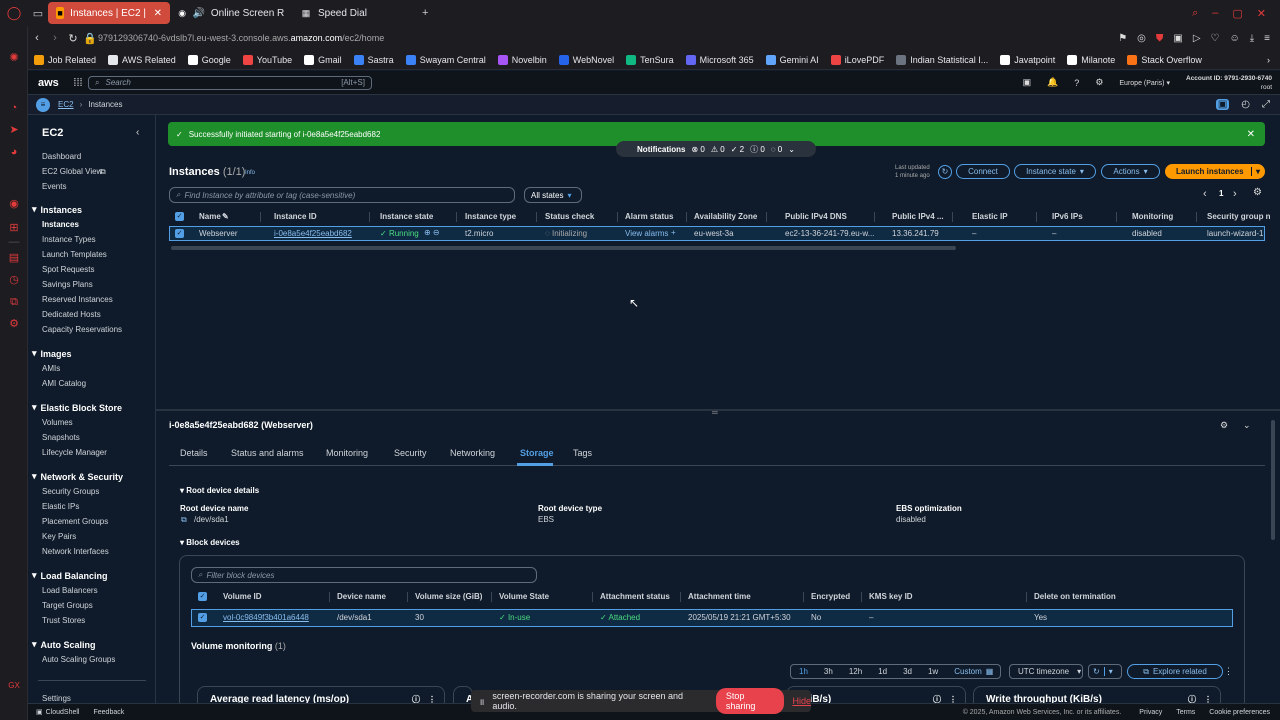 The width and height of the screenshot is (1280, 720). What do you see at coordinates (882, 671) in the screenshot?
I see `range-1d: 1d` at bounding box center [882, 671].